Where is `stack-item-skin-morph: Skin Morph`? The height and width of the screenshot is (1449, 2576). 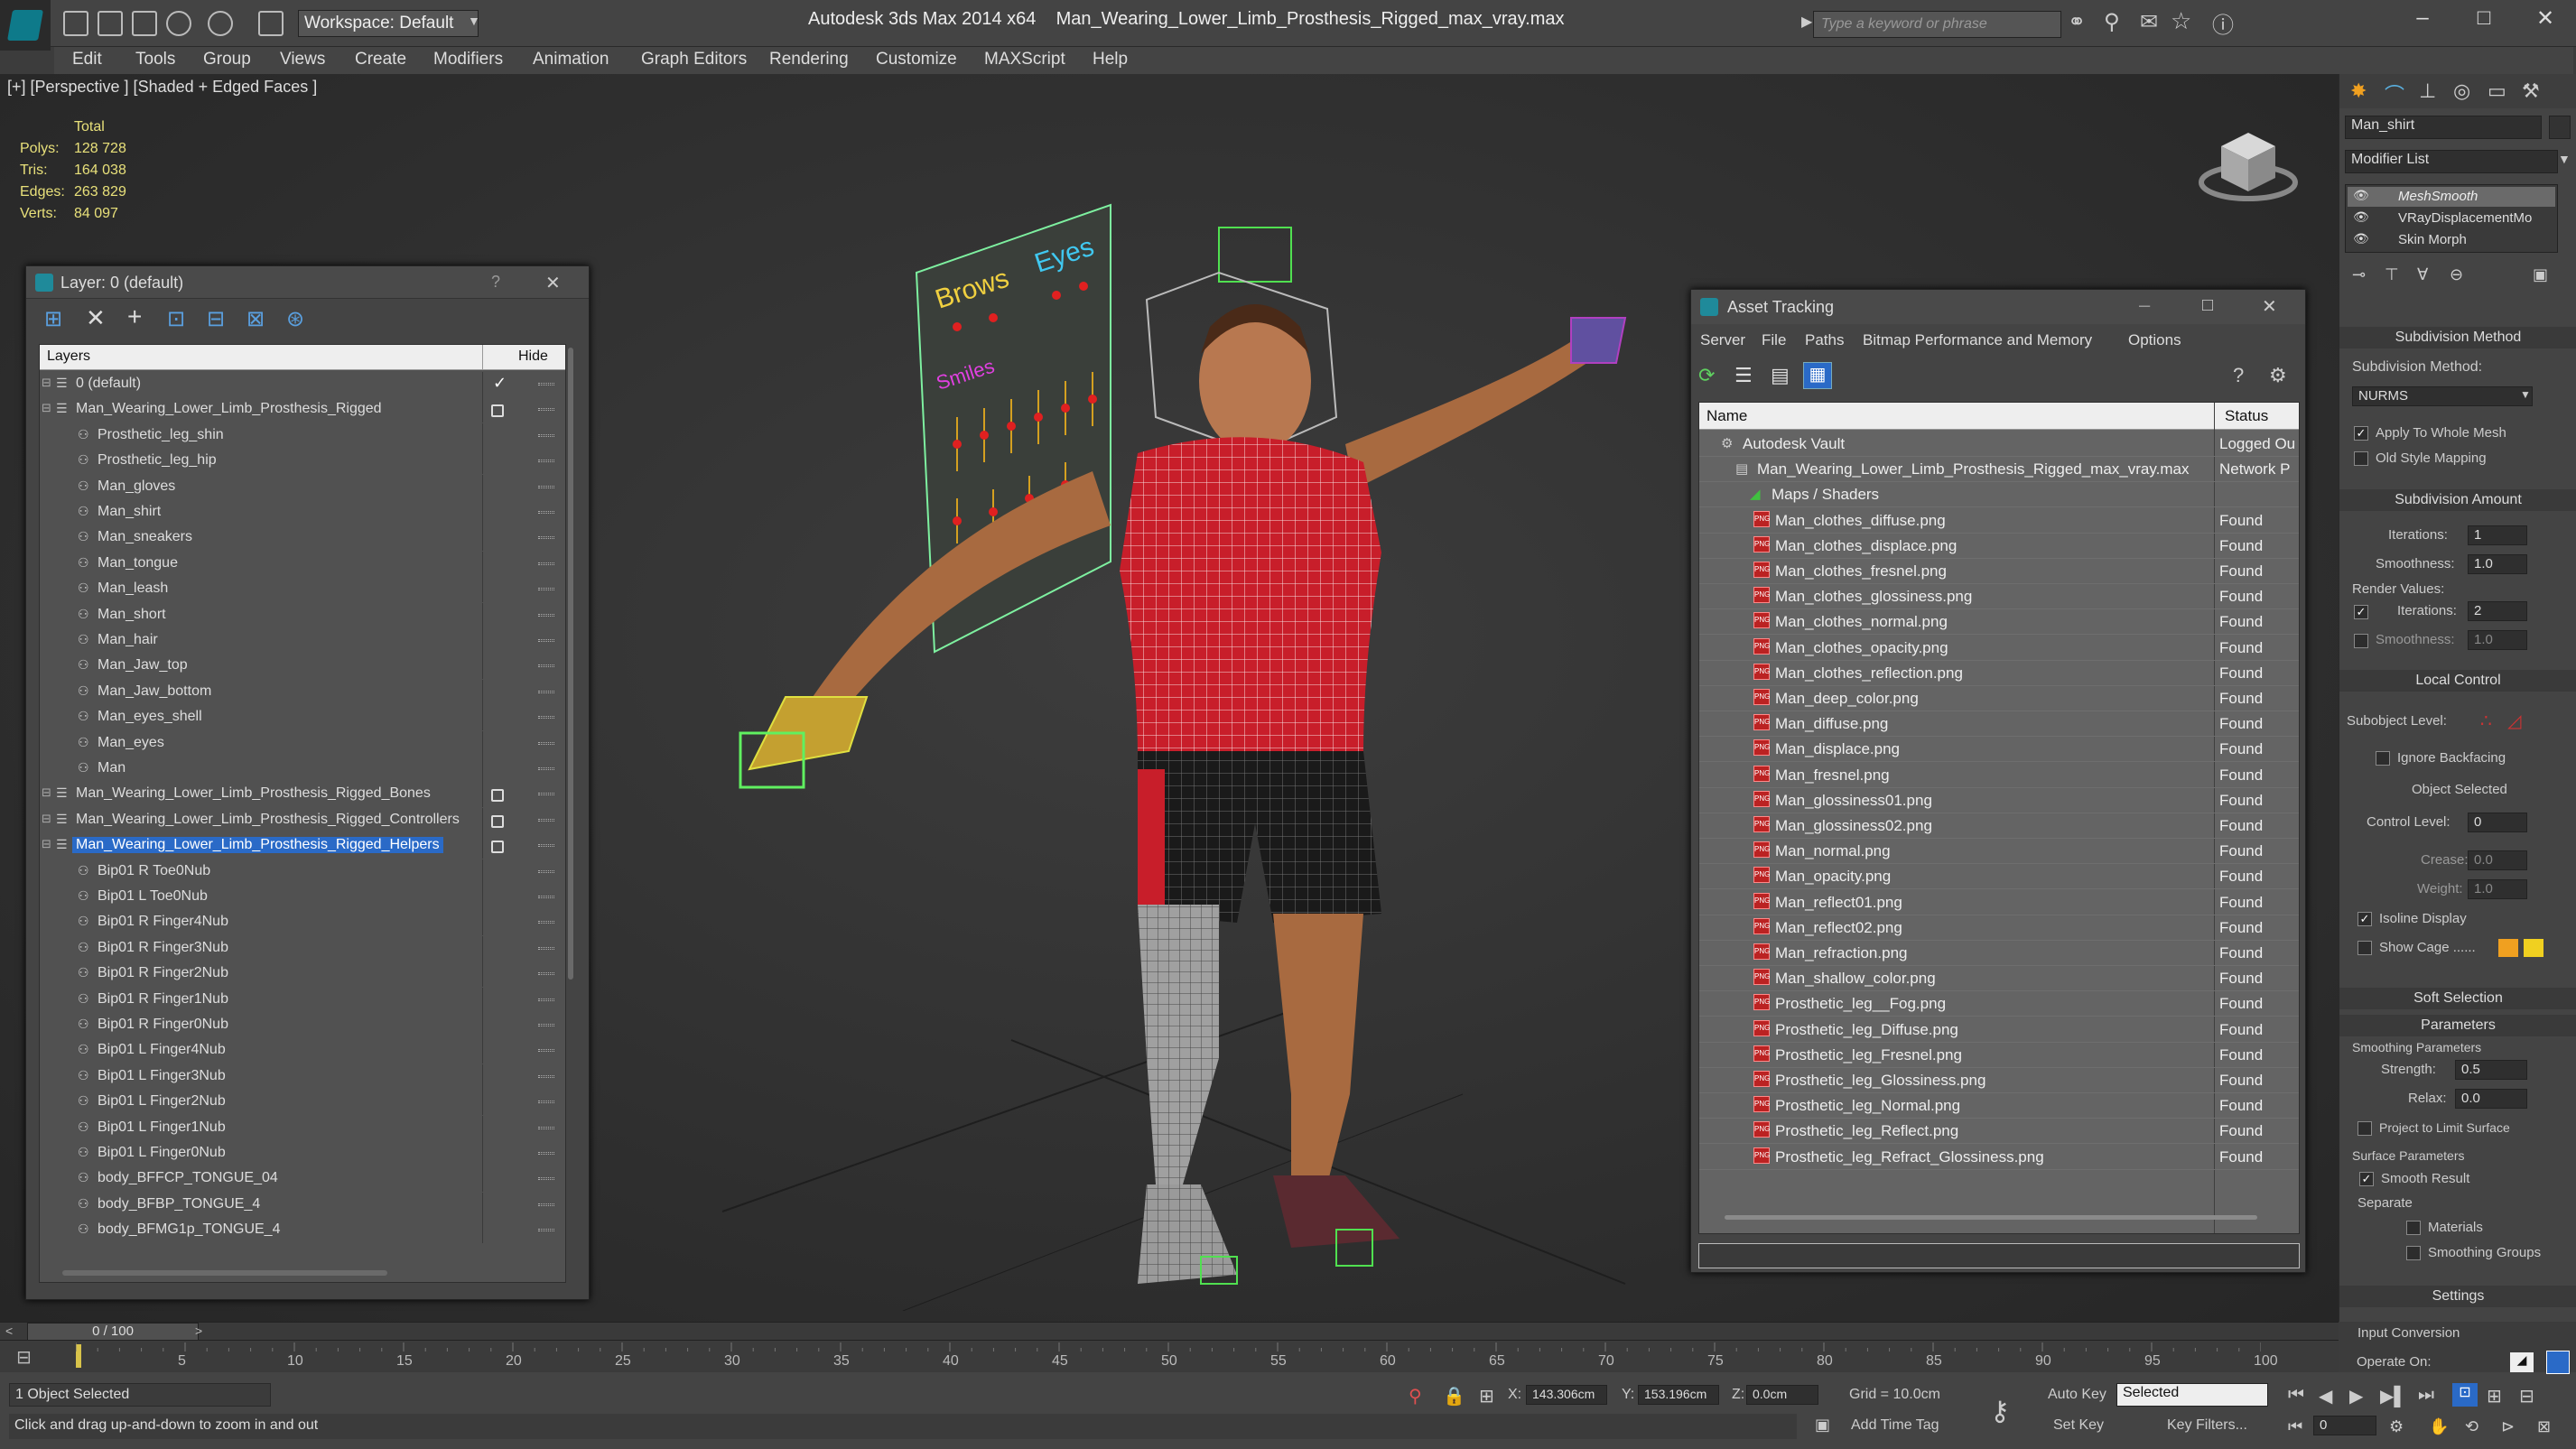 stack-item-skin-morph: Skin Morph is located at coordinates (2432, 239).